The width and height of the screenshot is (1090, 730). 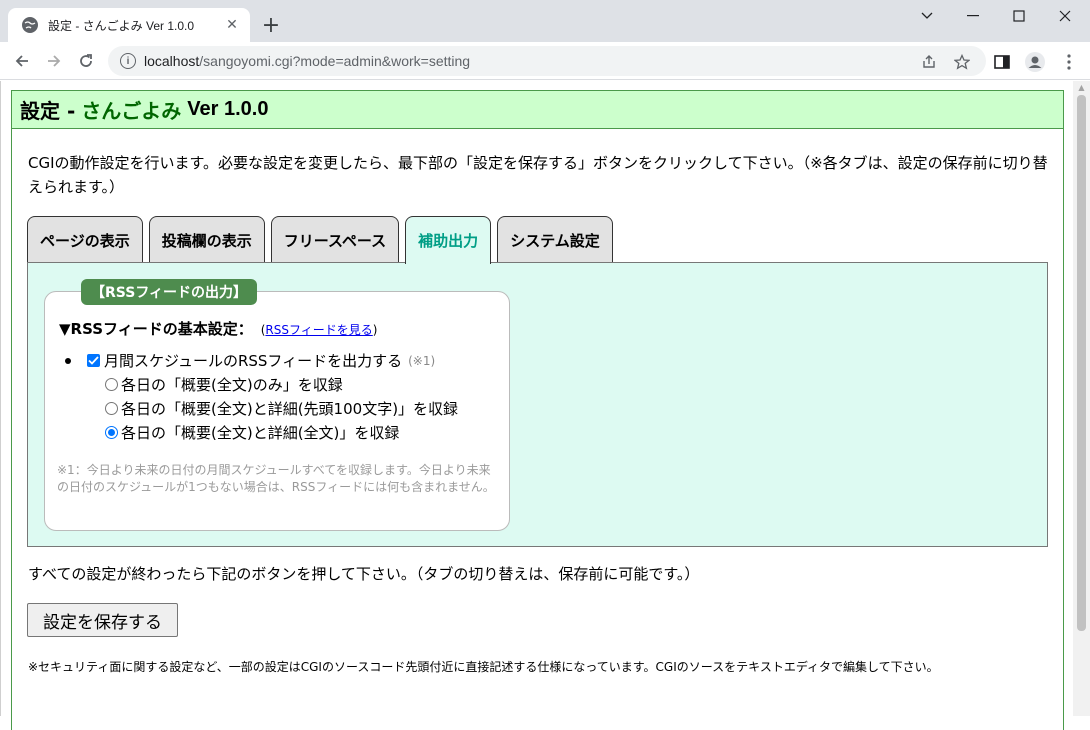 I want to click on tab-free-space: フリースペース, so click(x=335, y=239).